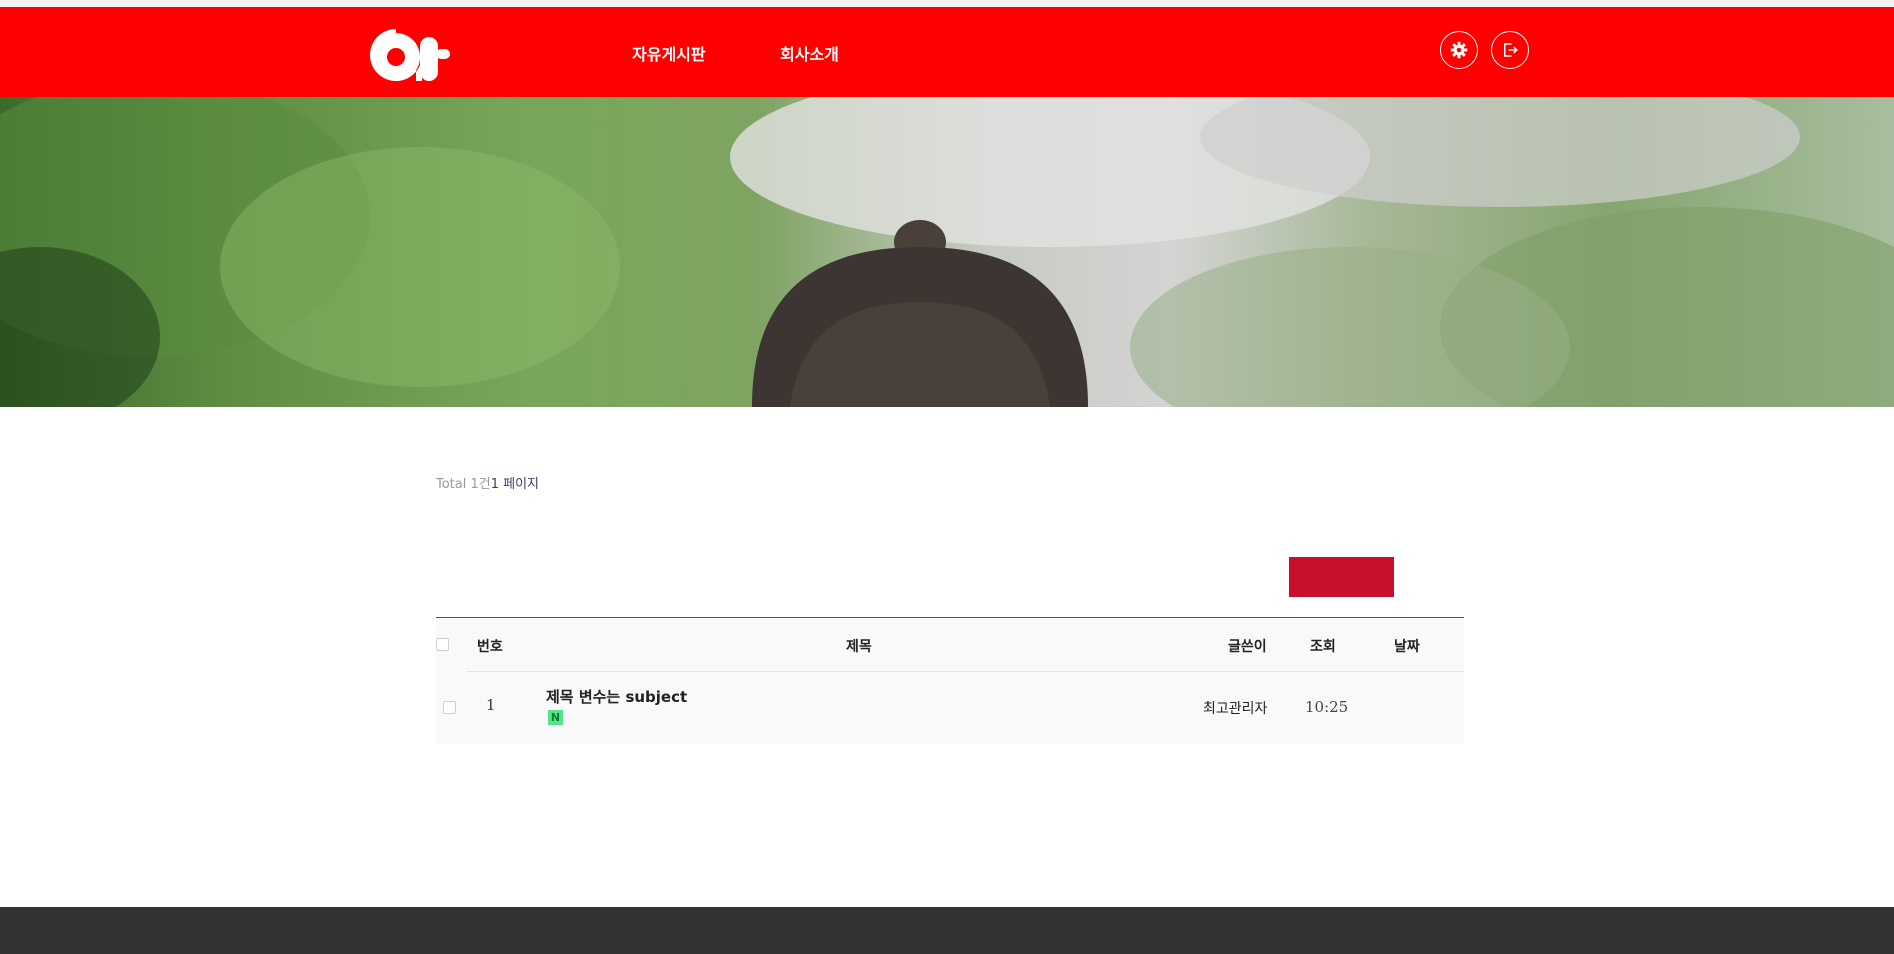 This screenshot has height=954, width=1894. What do you see at coordinates (555, 717) in the screenshot?
I see `new-badge: N` at bounding box center [555, 717].